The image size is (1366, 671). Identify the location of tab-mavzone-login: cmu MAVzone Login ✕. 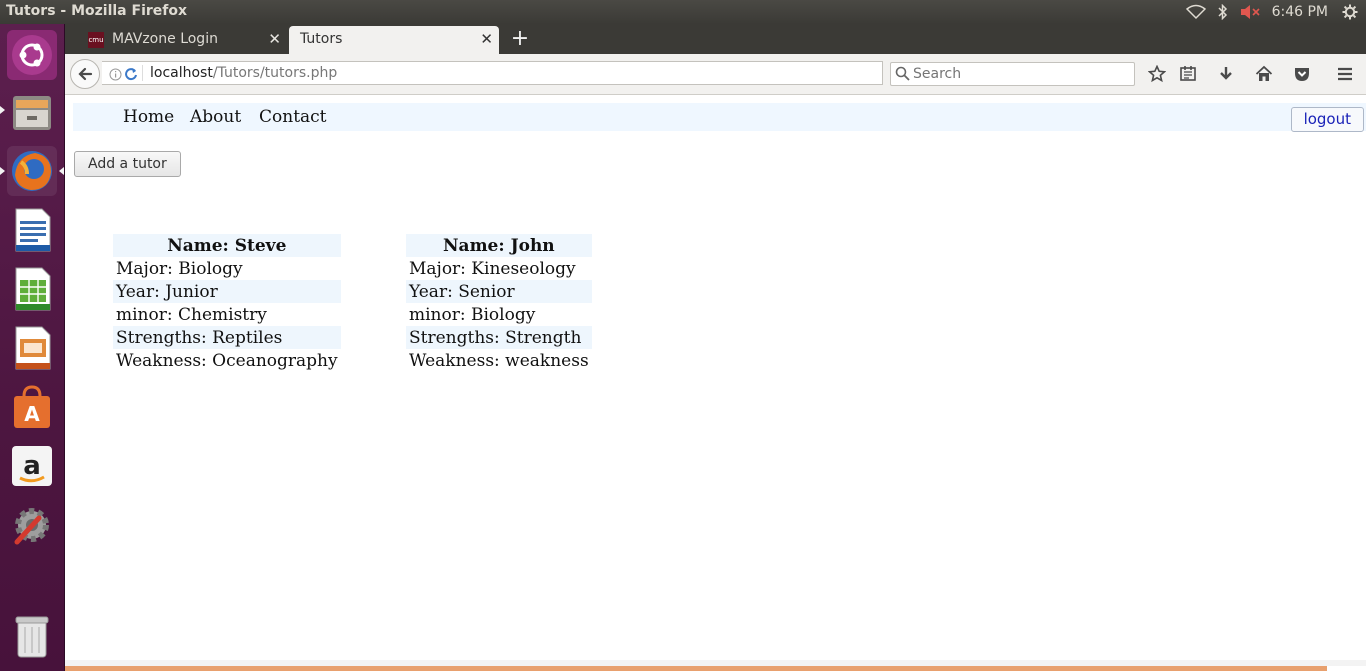
(184, 40).